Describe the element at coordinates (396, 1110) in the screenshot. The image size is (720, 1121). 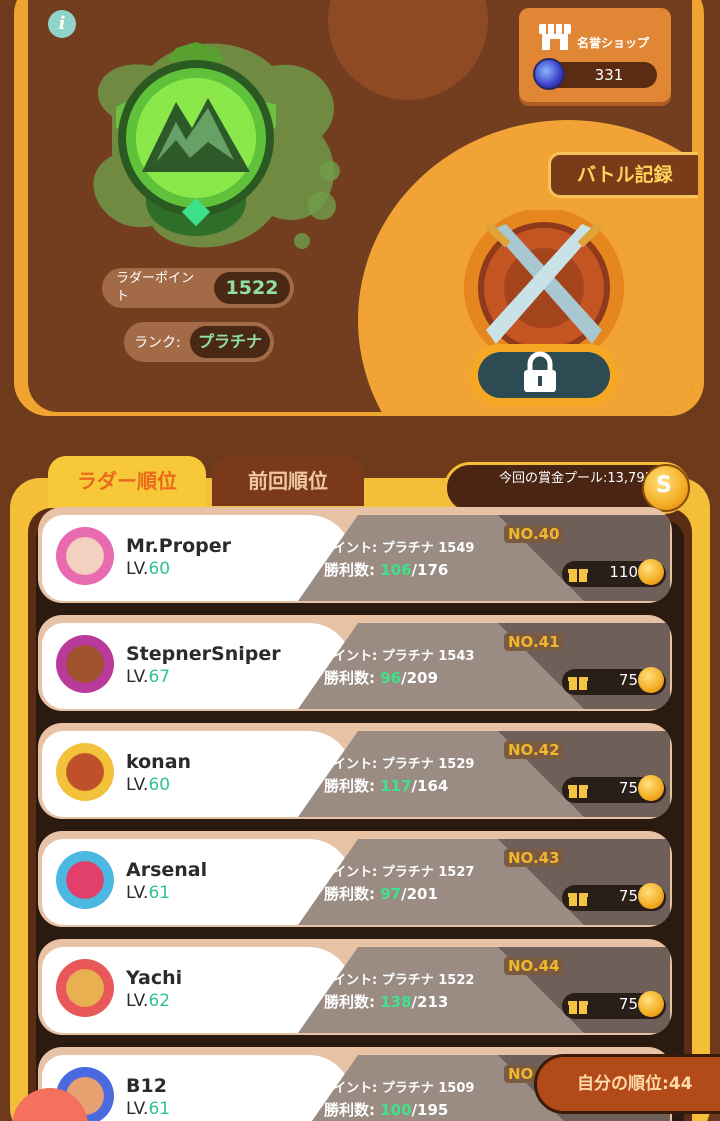
I see `wins-count: 100` at that location.